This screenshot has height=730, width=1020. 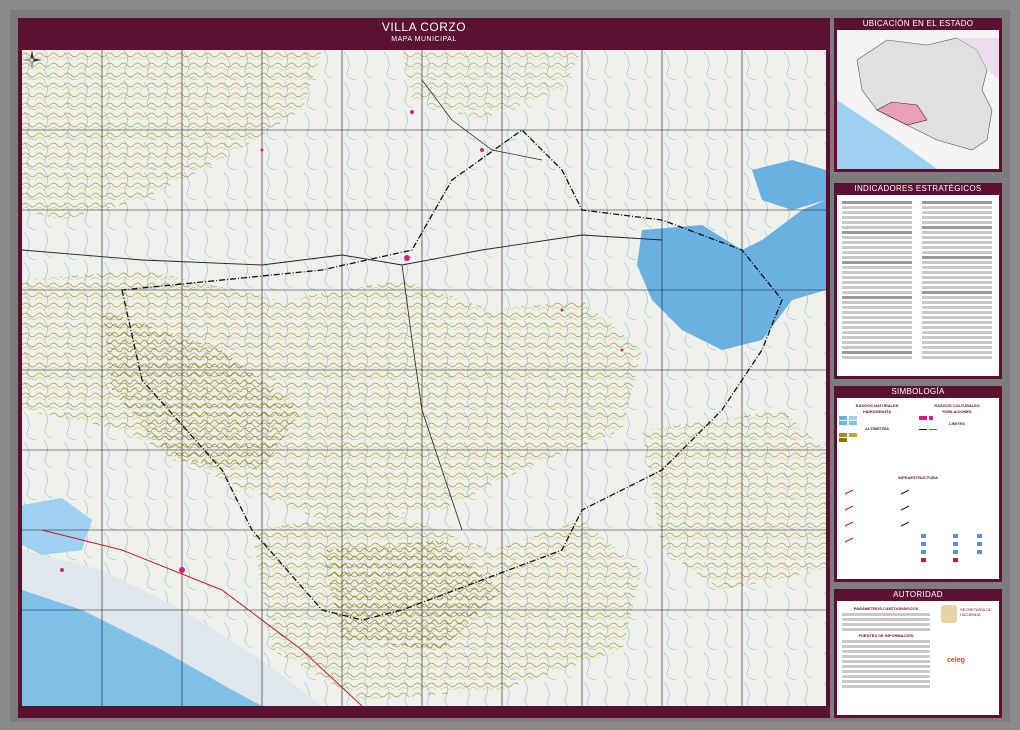 I want to click on legend-natural-heading: RASGOS NATURALES, so click(x=877, y=405).